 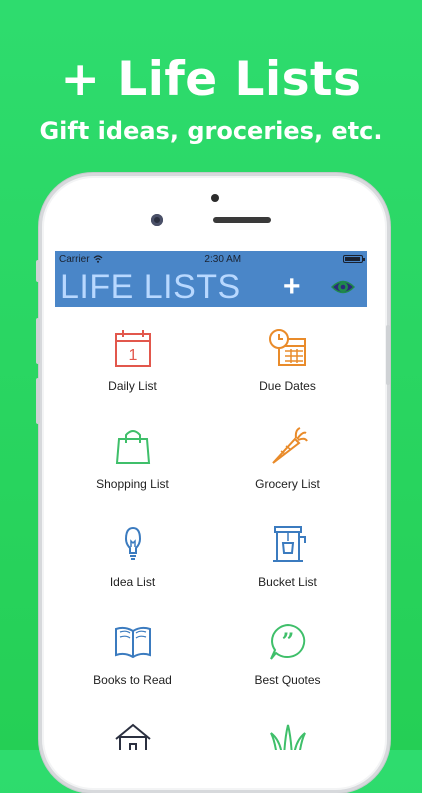 What do you see at coordinates (289, 544) in the screenshot?
I see `bucket-well-icon` at bounding box center [289, 544].